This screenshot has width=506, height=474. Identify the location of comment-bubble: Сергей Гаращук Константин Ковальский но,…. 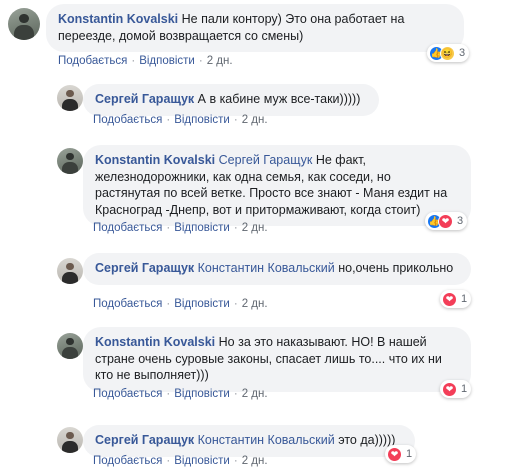
(277, 269).